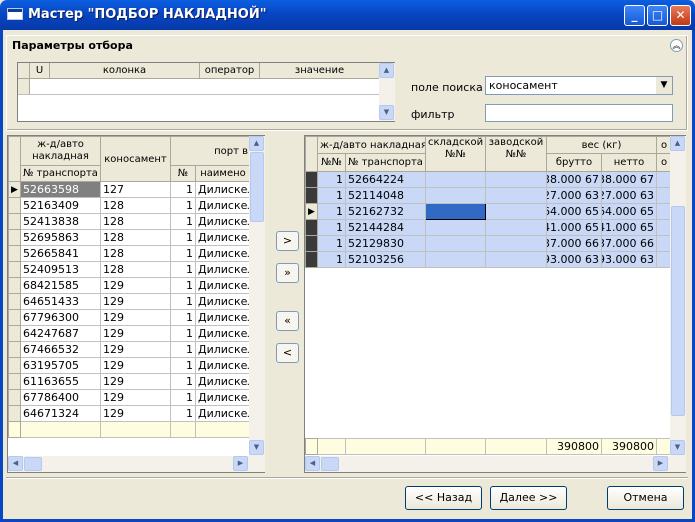  I want to click on col-header-gross: брутто, so click(574, 162).